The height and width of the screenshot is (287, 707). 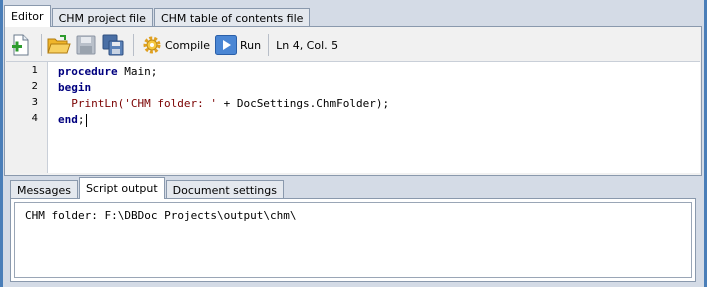 I want to click on tab-document-settings: Document settings, so click(x=224, y=189).